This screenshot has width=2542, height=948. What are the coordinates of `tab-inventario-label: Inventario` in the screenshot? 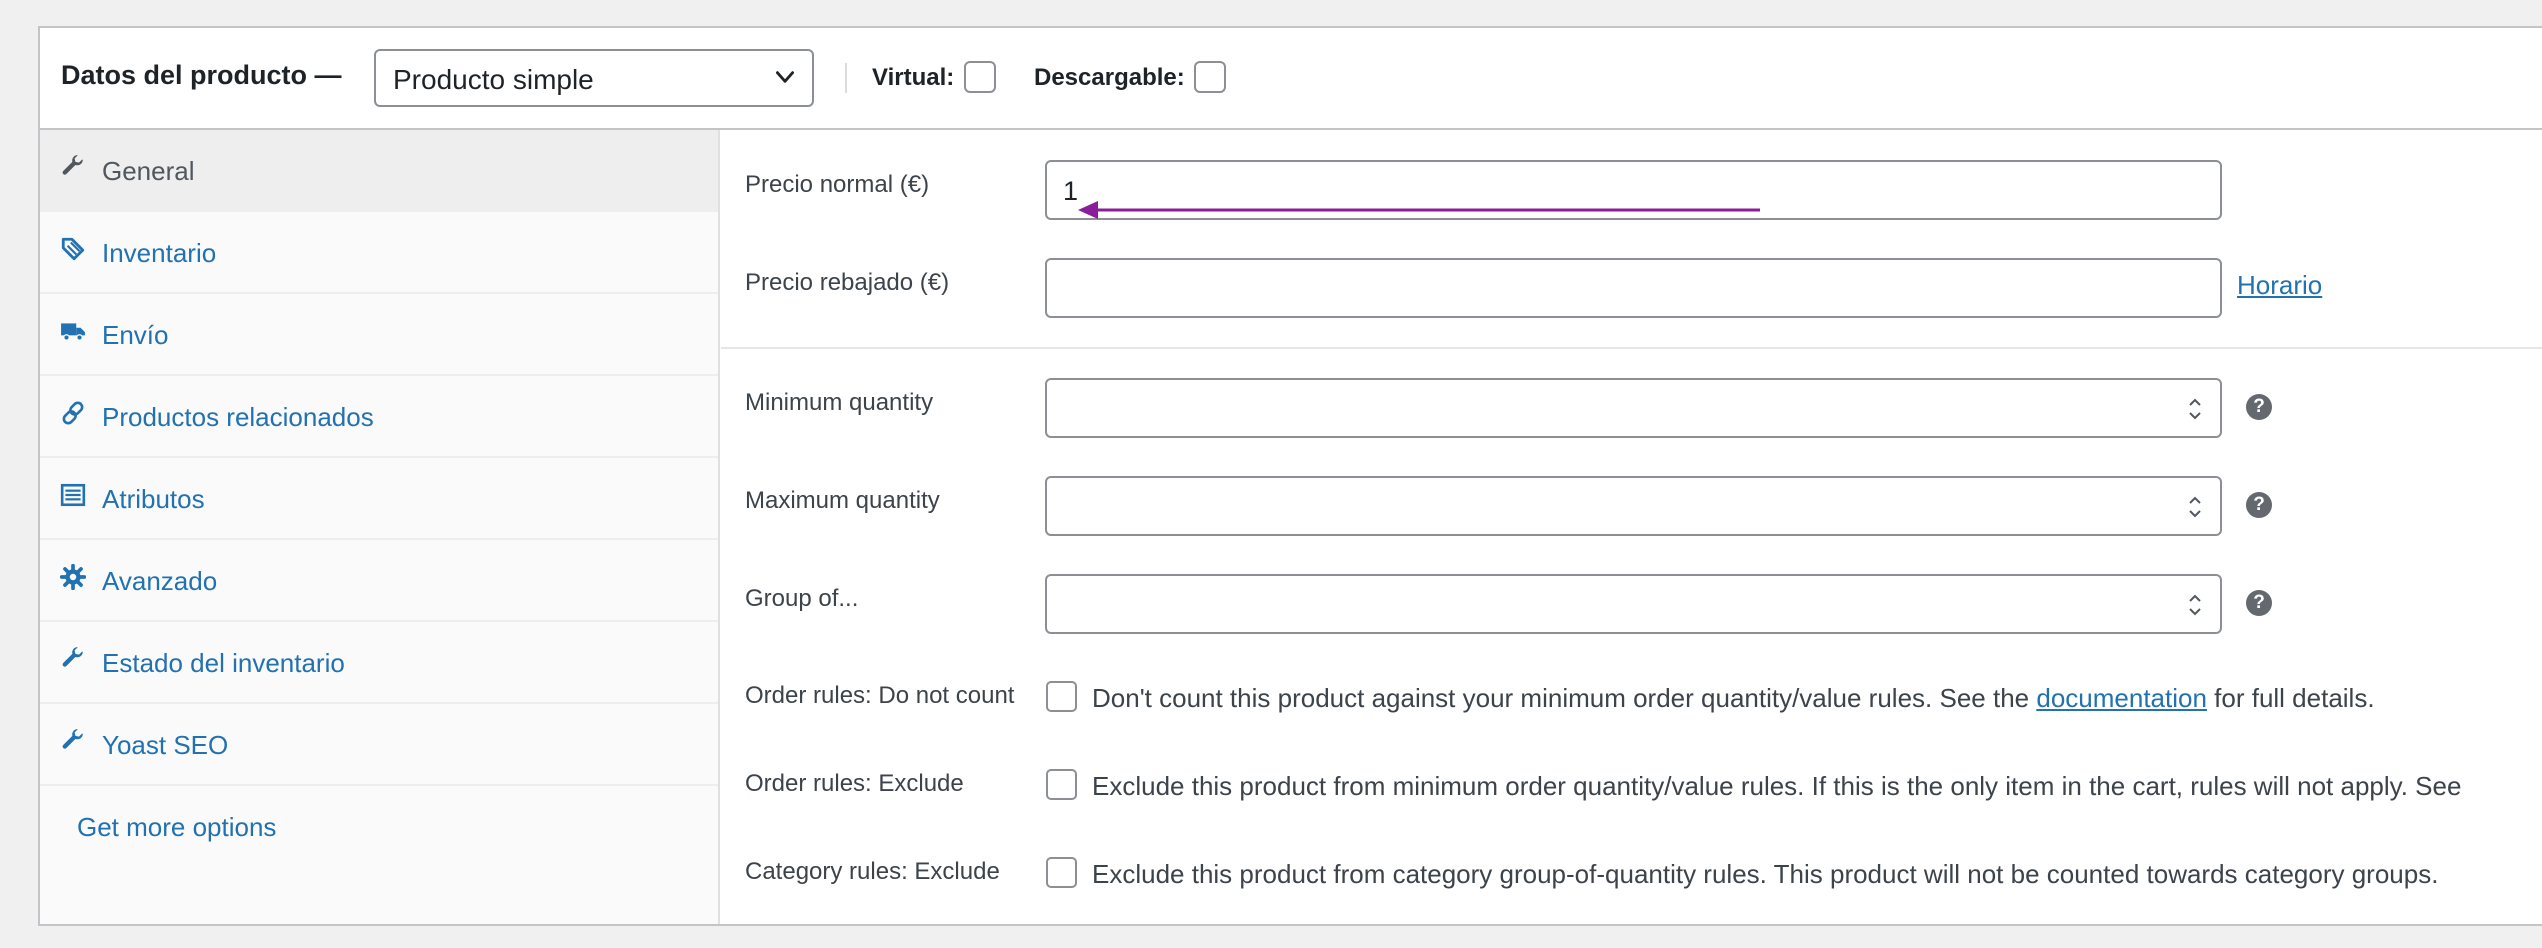 It's located at (159, 253).